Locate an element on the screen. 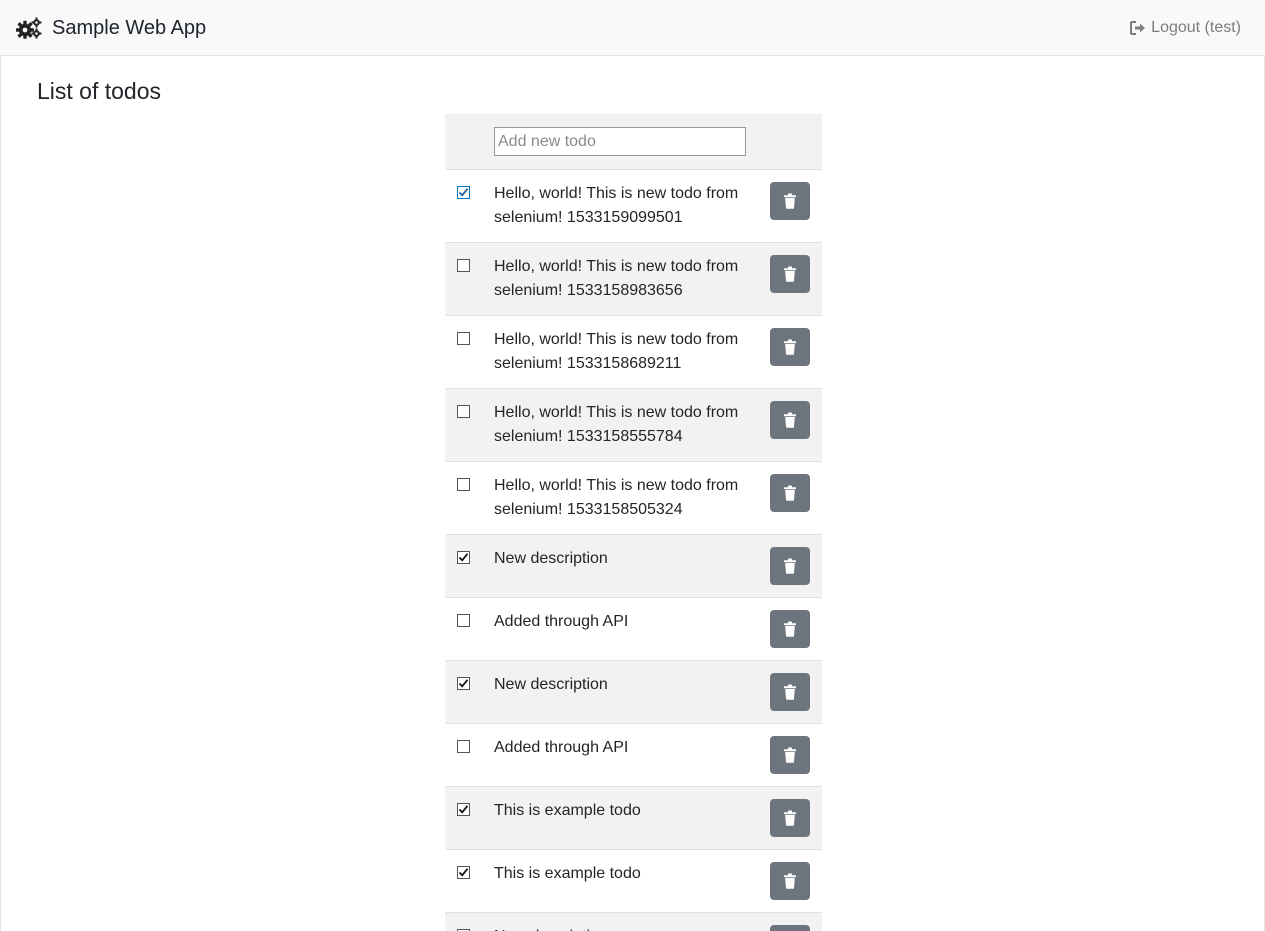 This screenshot has width=1265, height=931. add-todo-row is located at coordinates (633, 142).